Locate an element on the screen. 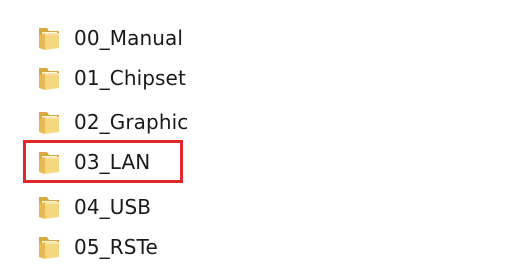  folder-item-01-chipset: 01_Chipset is located at coordinates (111, 78).